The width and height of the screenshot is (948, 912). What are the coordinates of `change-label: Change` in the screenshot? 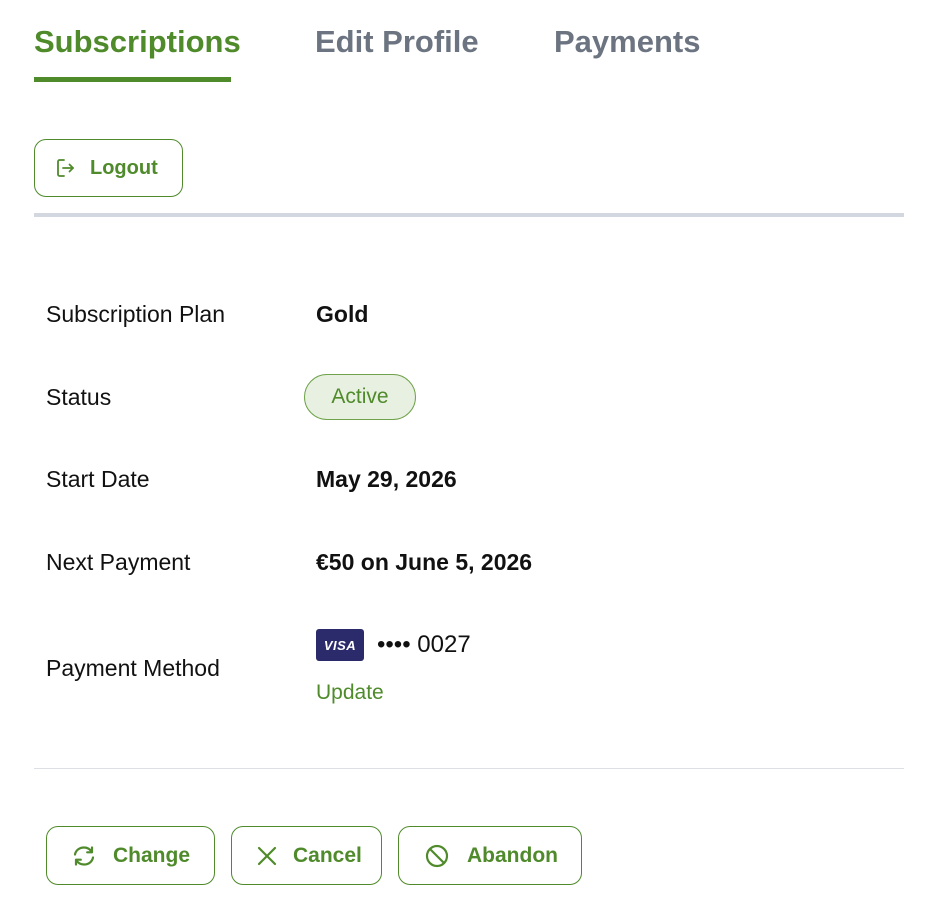 It's located at (152, 855).